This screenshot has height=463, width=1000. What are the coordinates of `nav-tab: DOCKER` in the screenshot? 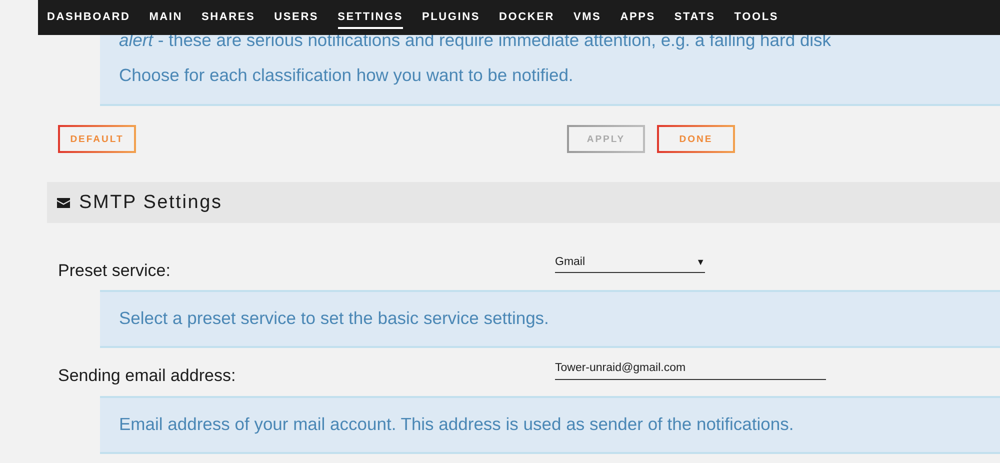 It's located at (526, 17).